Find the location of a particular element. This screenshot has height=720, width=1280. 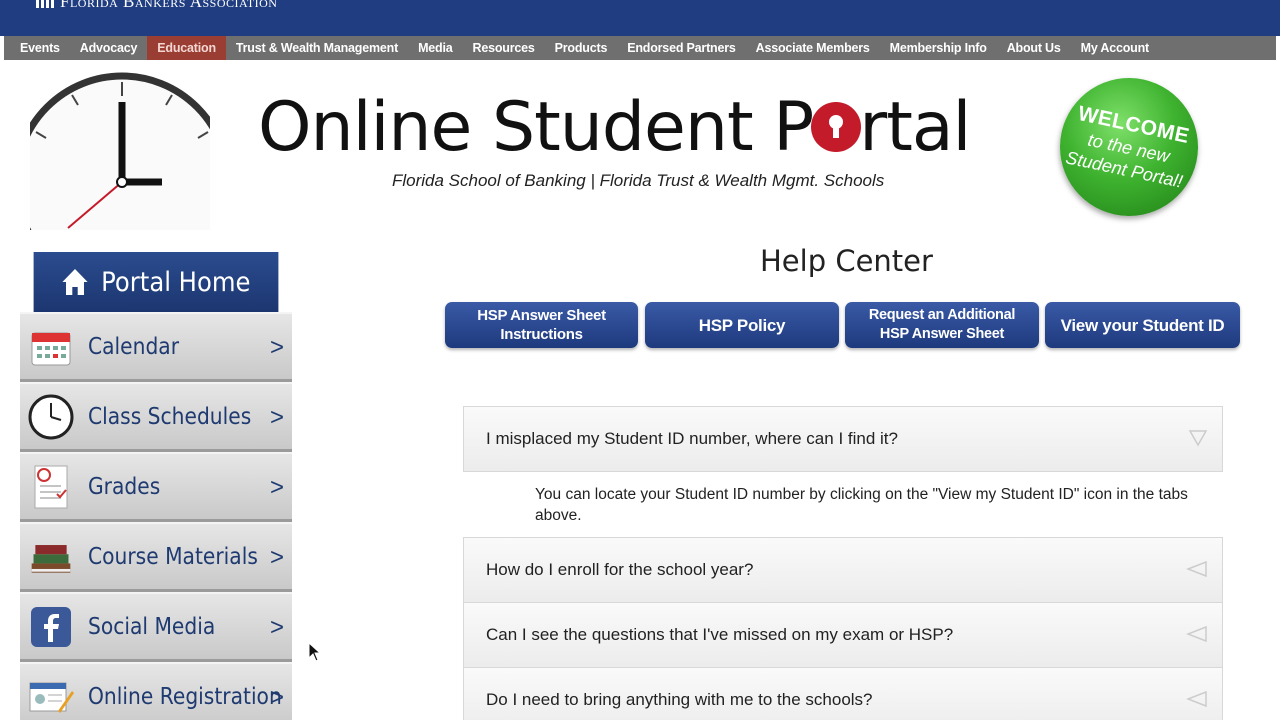

sidebar-item-label: Grades is located at coordinates (124, 486).